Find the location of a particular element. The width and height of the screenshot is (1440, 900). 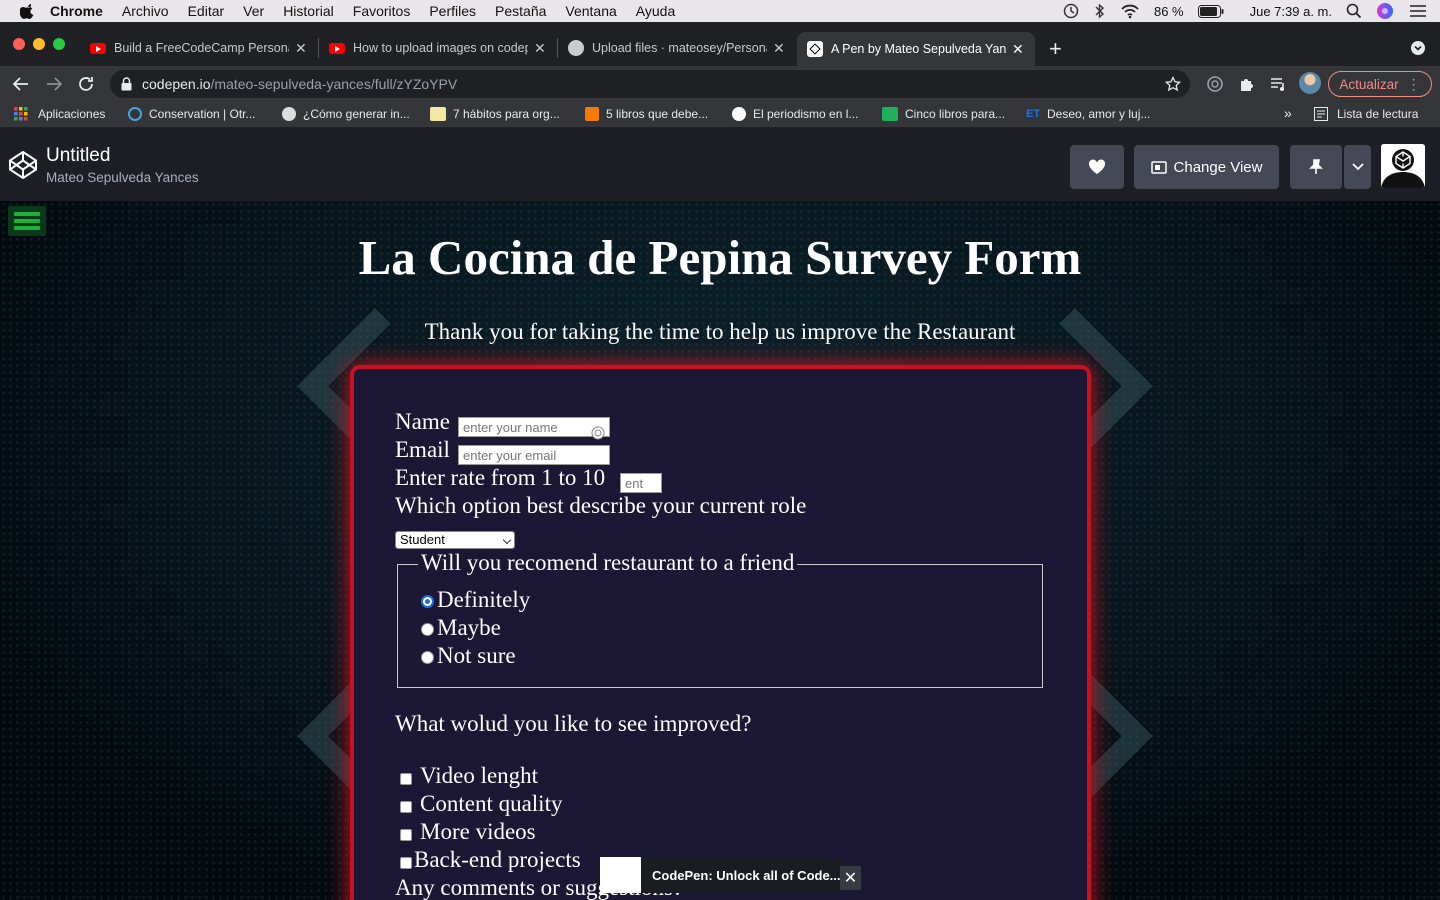

browser-tab: Build a FreeCodeCamp Personal ✕ is located at coordinates (198, 48).